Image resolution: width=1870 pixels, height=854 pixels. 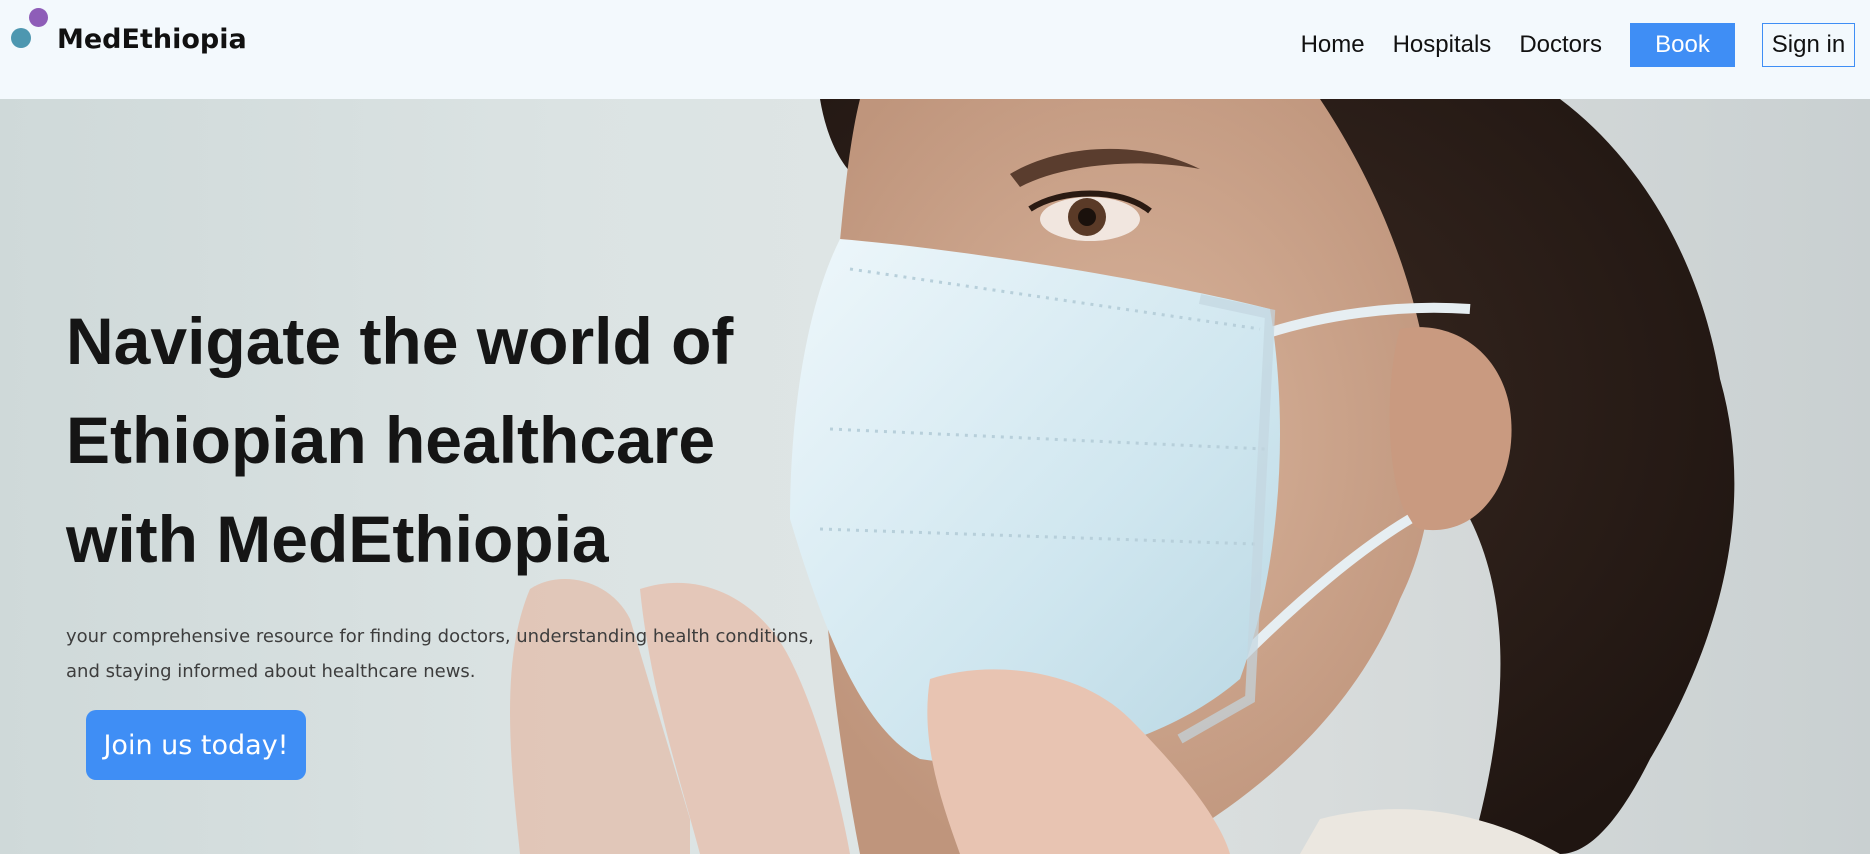 What do you see at coordinates (1808, 45) in the screenshot?
I see `sign-in-button: Sign in` at bounding box center [1808, 45].